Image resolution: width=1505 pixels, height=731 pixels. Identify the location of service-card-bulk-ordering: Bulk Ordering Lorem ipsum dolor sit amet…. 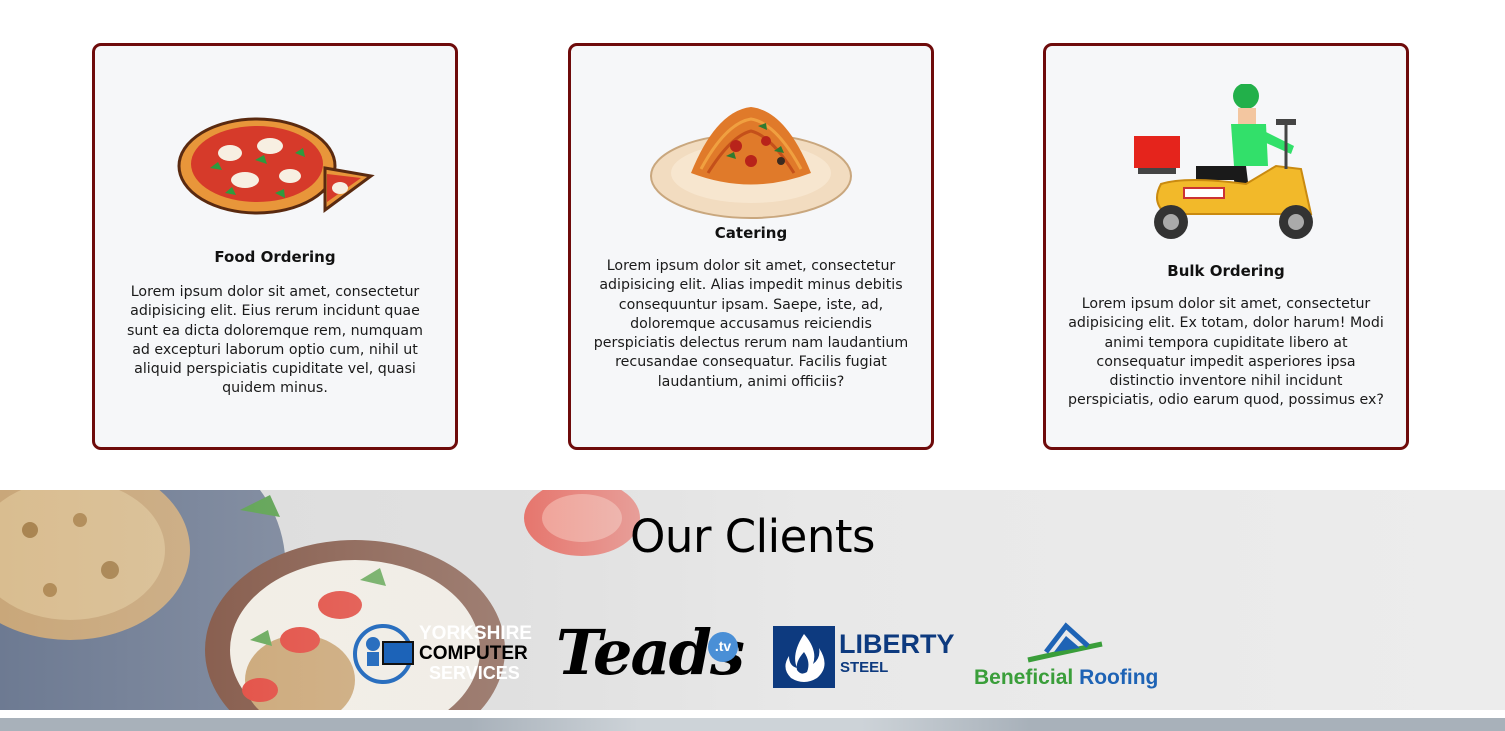
(1226, 246).